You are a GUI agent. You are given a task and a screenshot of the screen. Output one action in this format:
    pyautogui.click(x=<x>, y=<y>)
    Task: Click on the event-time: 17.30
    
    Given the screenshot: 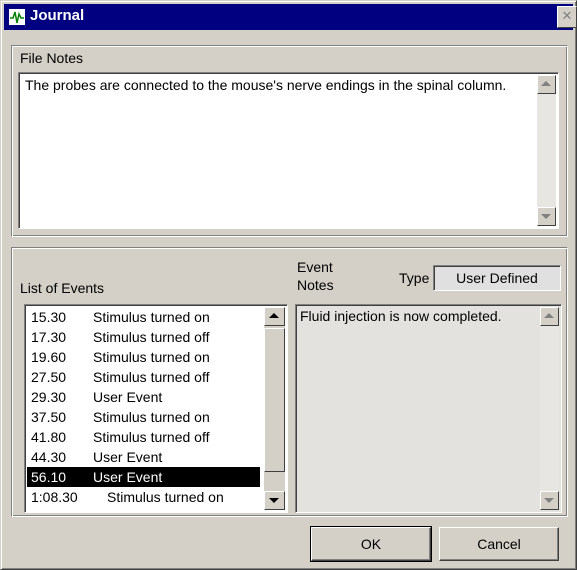 What is the action you would take?
    pyautogui.click(x=49, y=337)
    